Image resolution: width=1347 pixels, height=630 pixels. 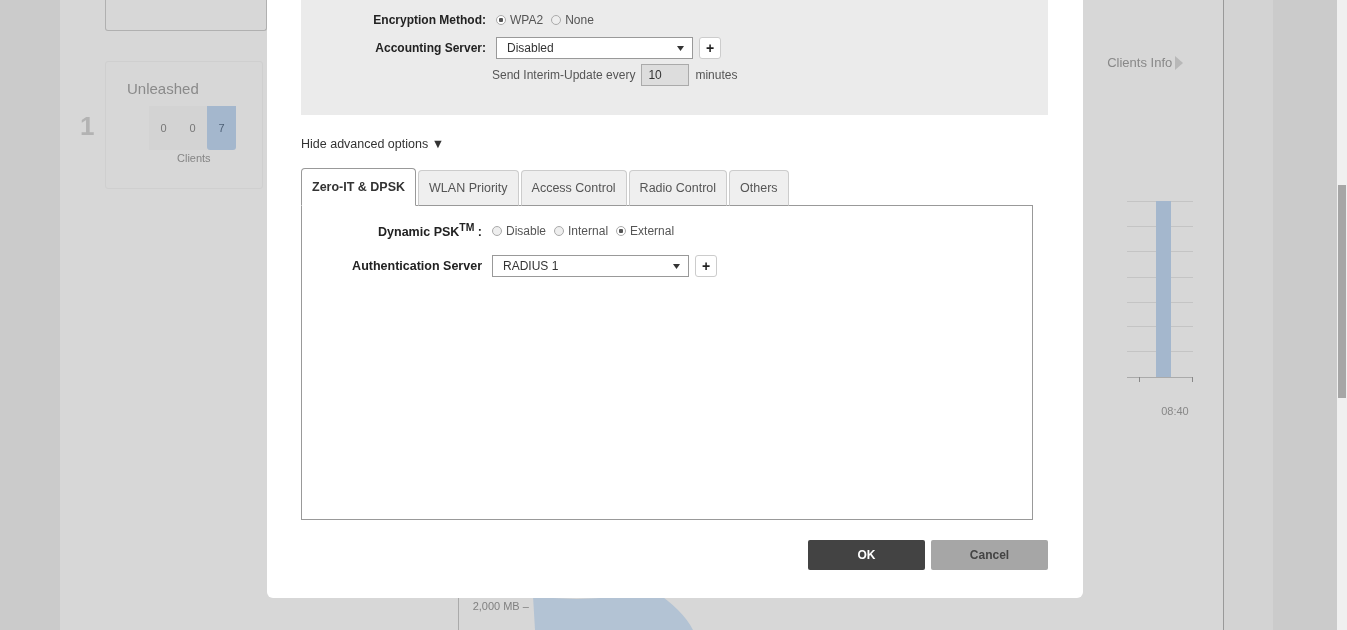 What do you see at coordinates (665, 75) in the screenshot?
I see `interval-field: 10` at bounding box center [665, 75].